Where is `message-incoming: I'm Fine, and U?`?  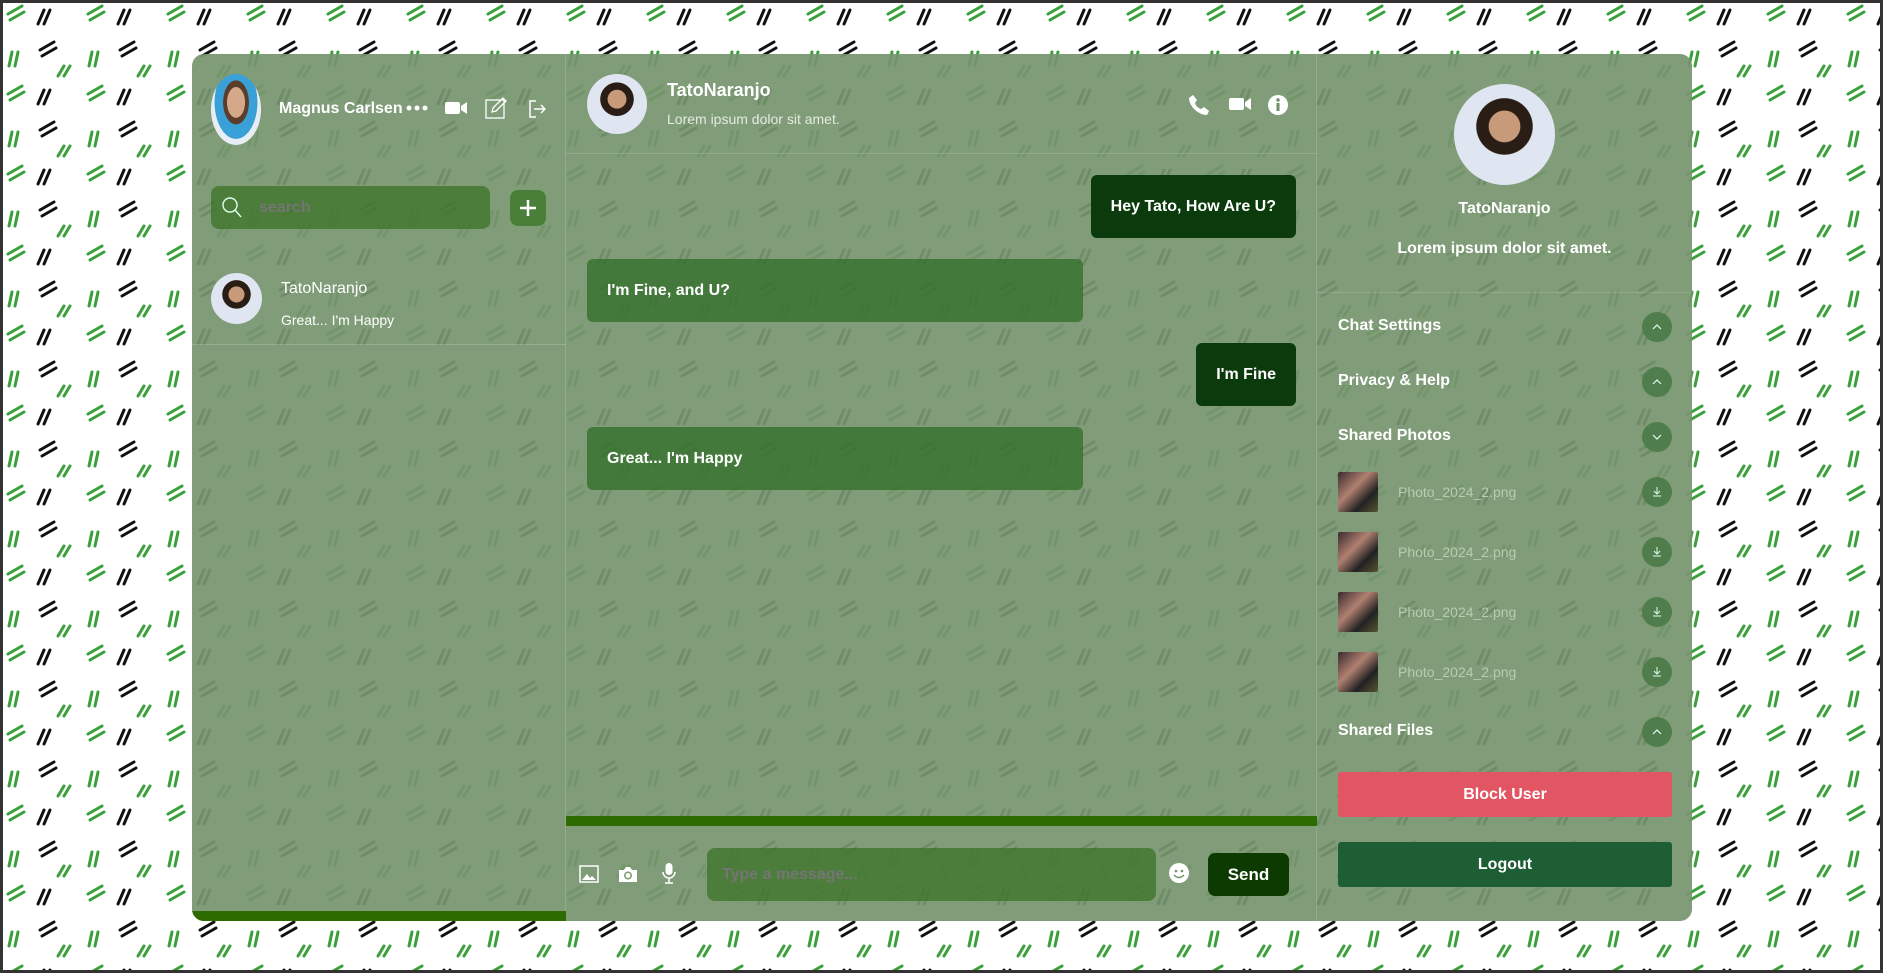
message-incoming: I'm Fine, and U? is located at coordinates (835, 290).